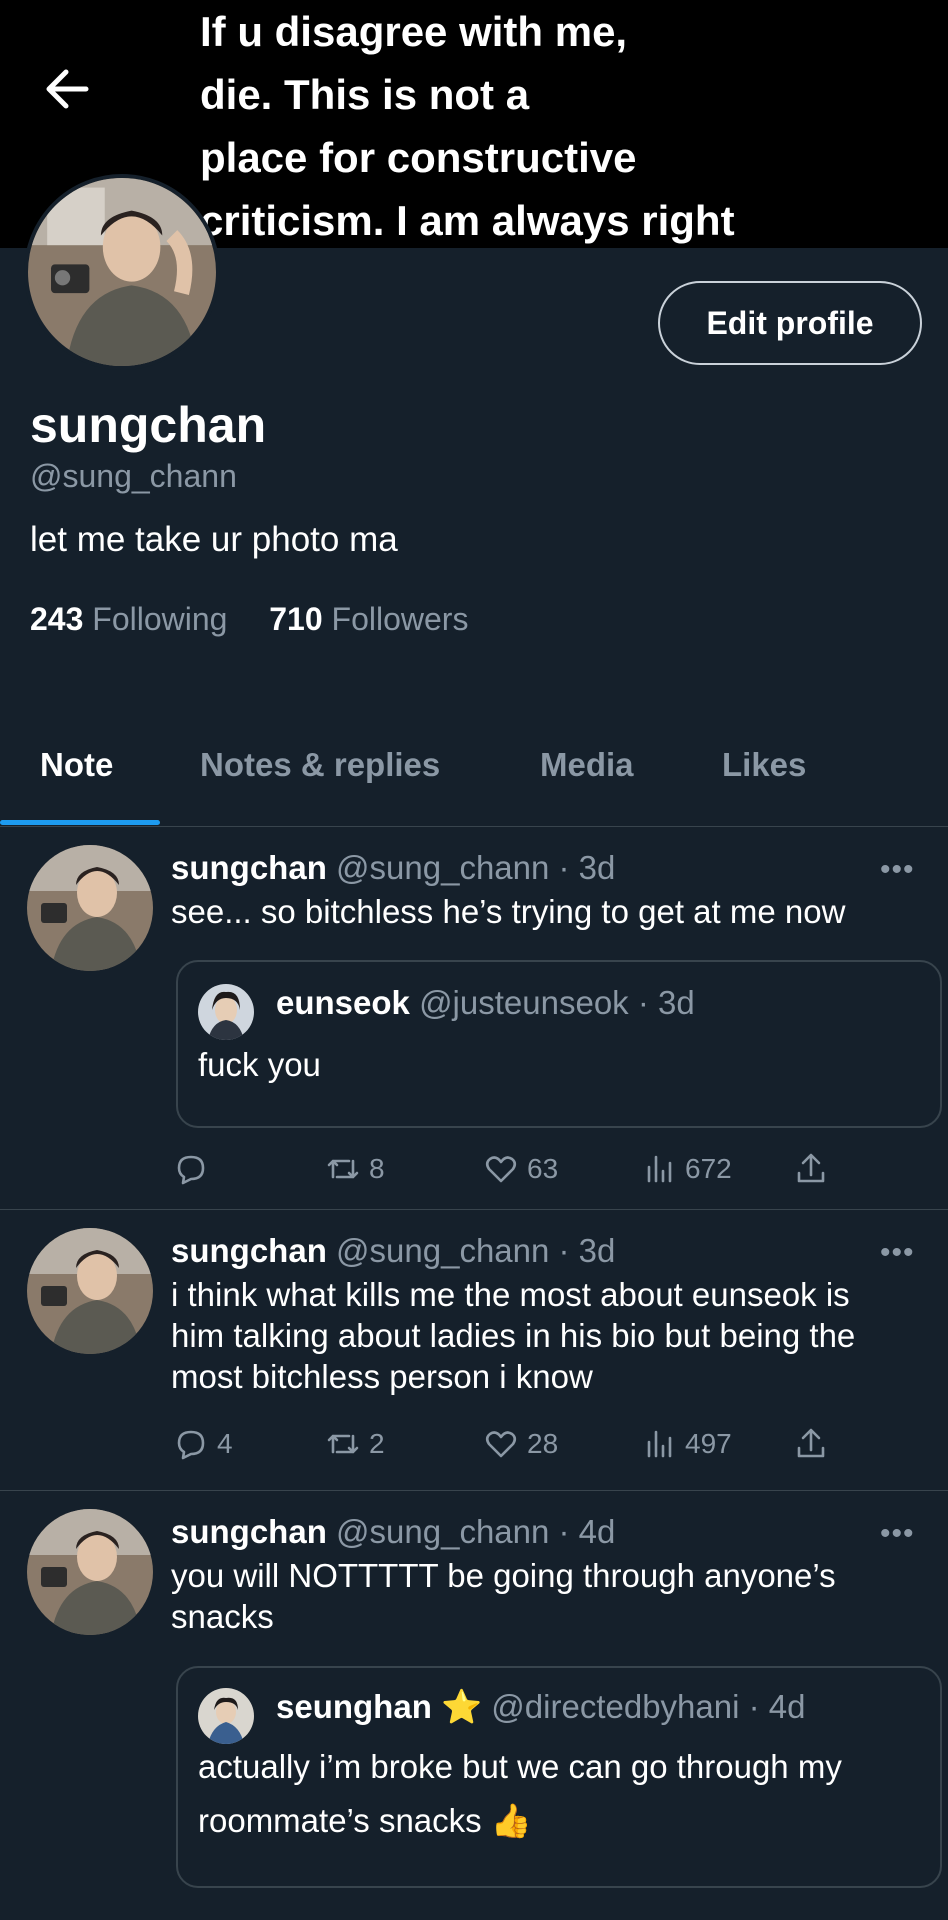  I want to click on quoted-header: seunghan ⭐ @directedbyhani · 4d, so click(540, 1707).